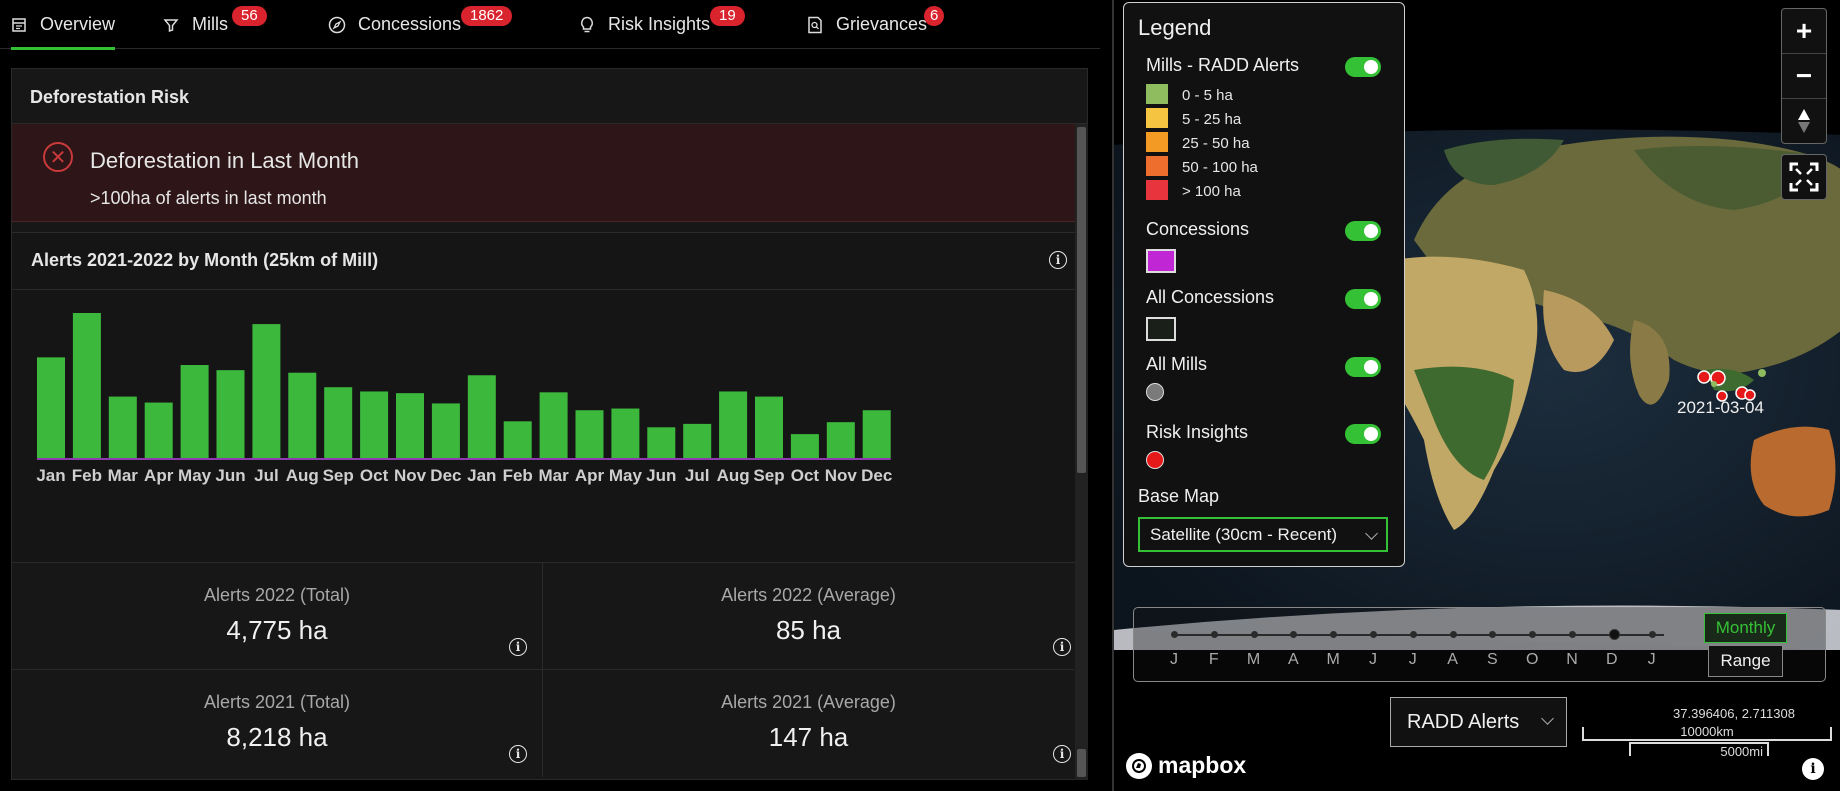 The height and width of the screenshot is (791, 1840). What do you see at coordinates (1363, 299) in the screenshot?
I see `all-concessions-toggle` at bounding box center [1363, 299].